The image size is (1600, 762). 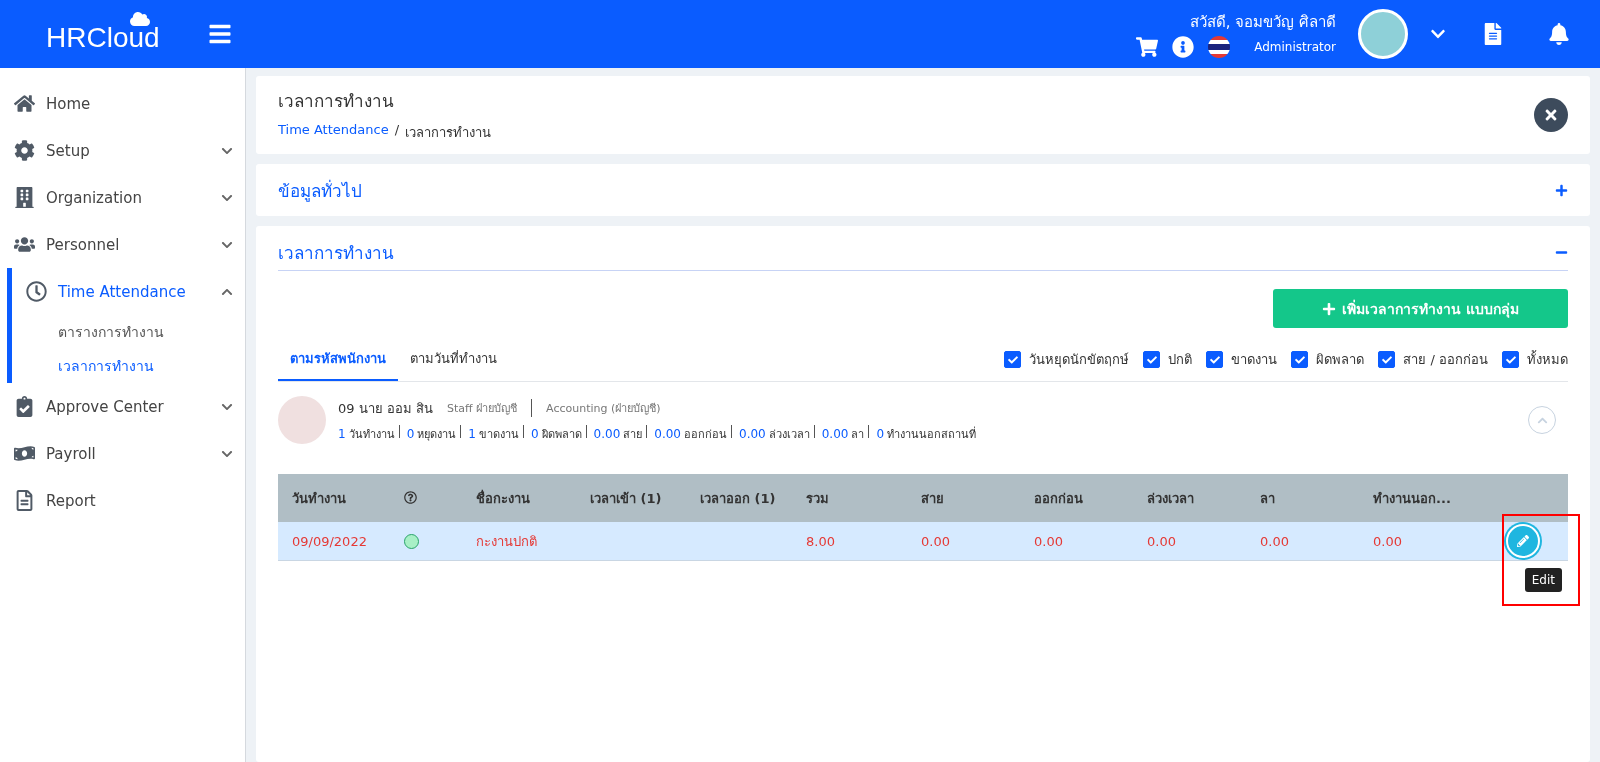 I want to click on checkbox-label: ทั้งหมด, so click(x=1547, y=359).